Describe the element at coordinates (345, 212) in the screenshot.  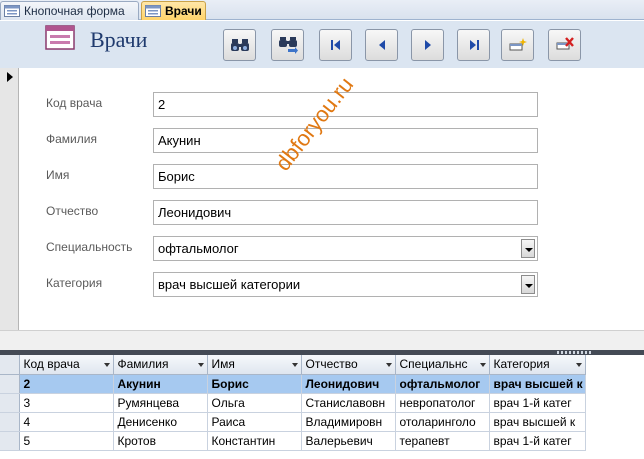
I see `patronymic-field: Леонидович` at that location.